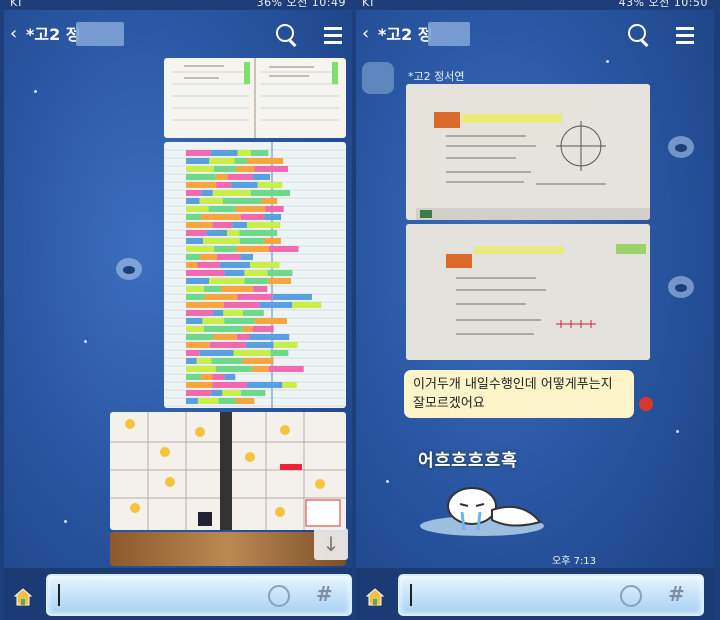 This screenshot has height=620, width=720. What do you see at coordinates (228, 549) in the screenshot?
I see `floor-photo` at bounding box center [228, 549].